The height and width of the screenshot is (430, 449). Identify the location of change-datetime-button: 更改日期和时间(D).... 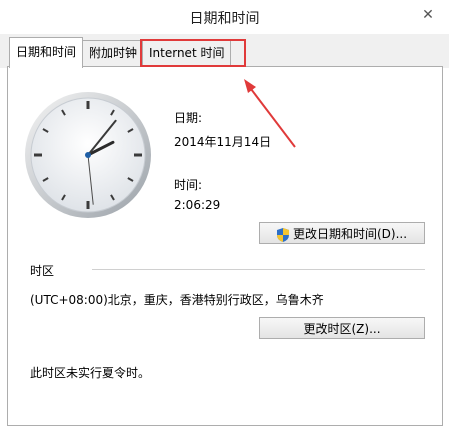
(342, 233).